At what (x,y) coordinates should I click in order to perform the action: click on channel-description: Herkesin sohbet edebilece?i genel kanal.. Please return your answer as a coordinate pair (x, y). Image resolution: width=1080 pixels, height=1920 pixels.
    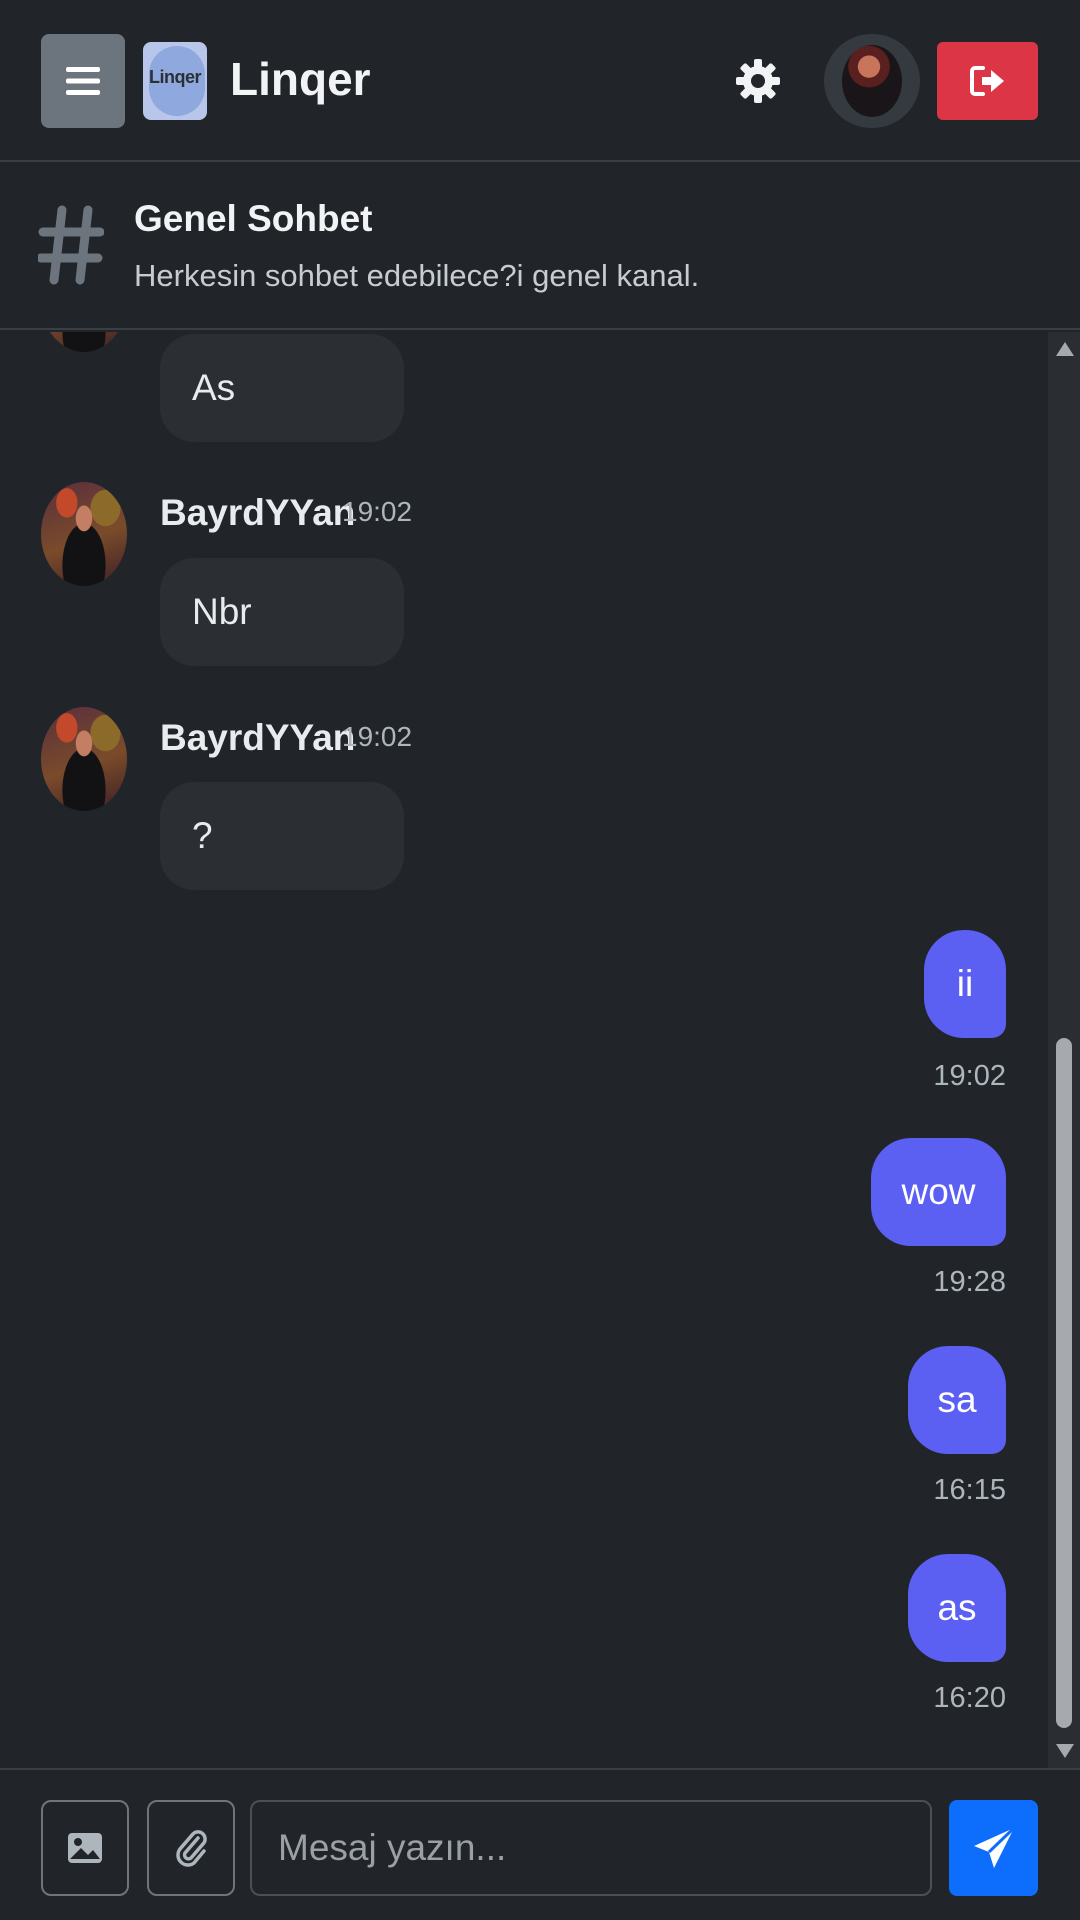
    Looking at the image, I should click on (417, 275).